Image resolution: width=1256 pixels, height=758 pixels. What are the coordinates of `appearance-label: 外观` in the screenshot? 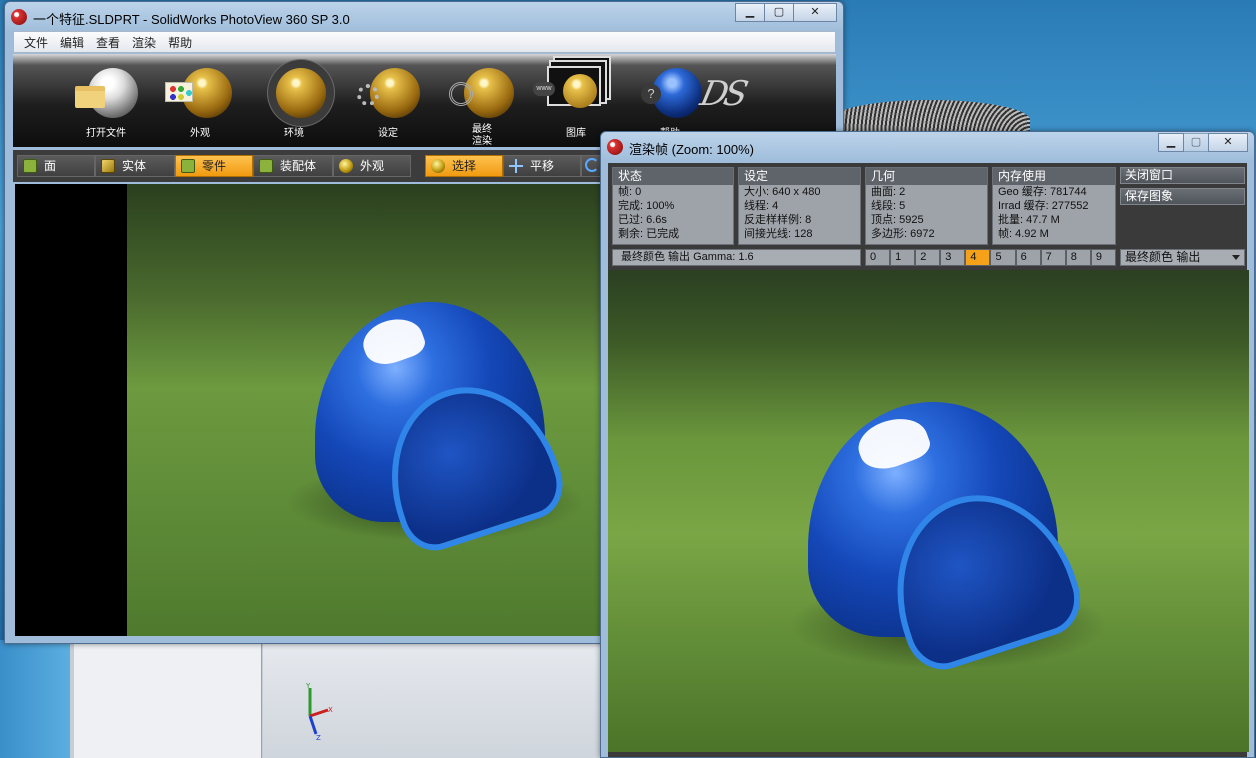 It's located at (200, 133).